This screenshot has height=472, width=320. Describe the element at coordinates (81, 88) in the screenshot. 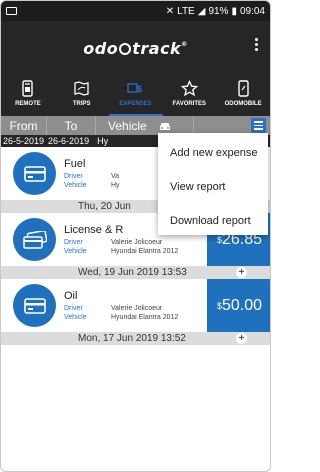

I see `map-icon` at that location.